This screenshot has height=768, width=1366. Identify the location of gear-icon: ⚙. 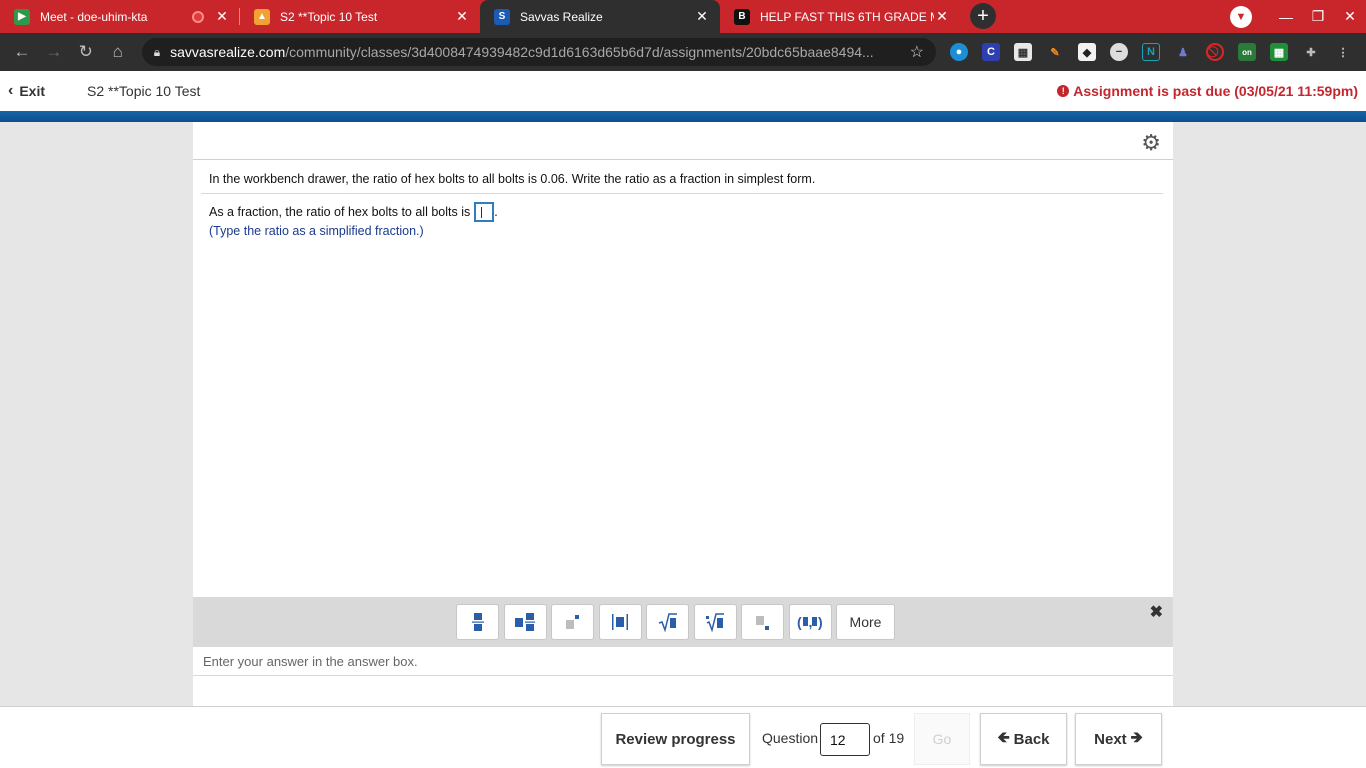
(1151, 143).